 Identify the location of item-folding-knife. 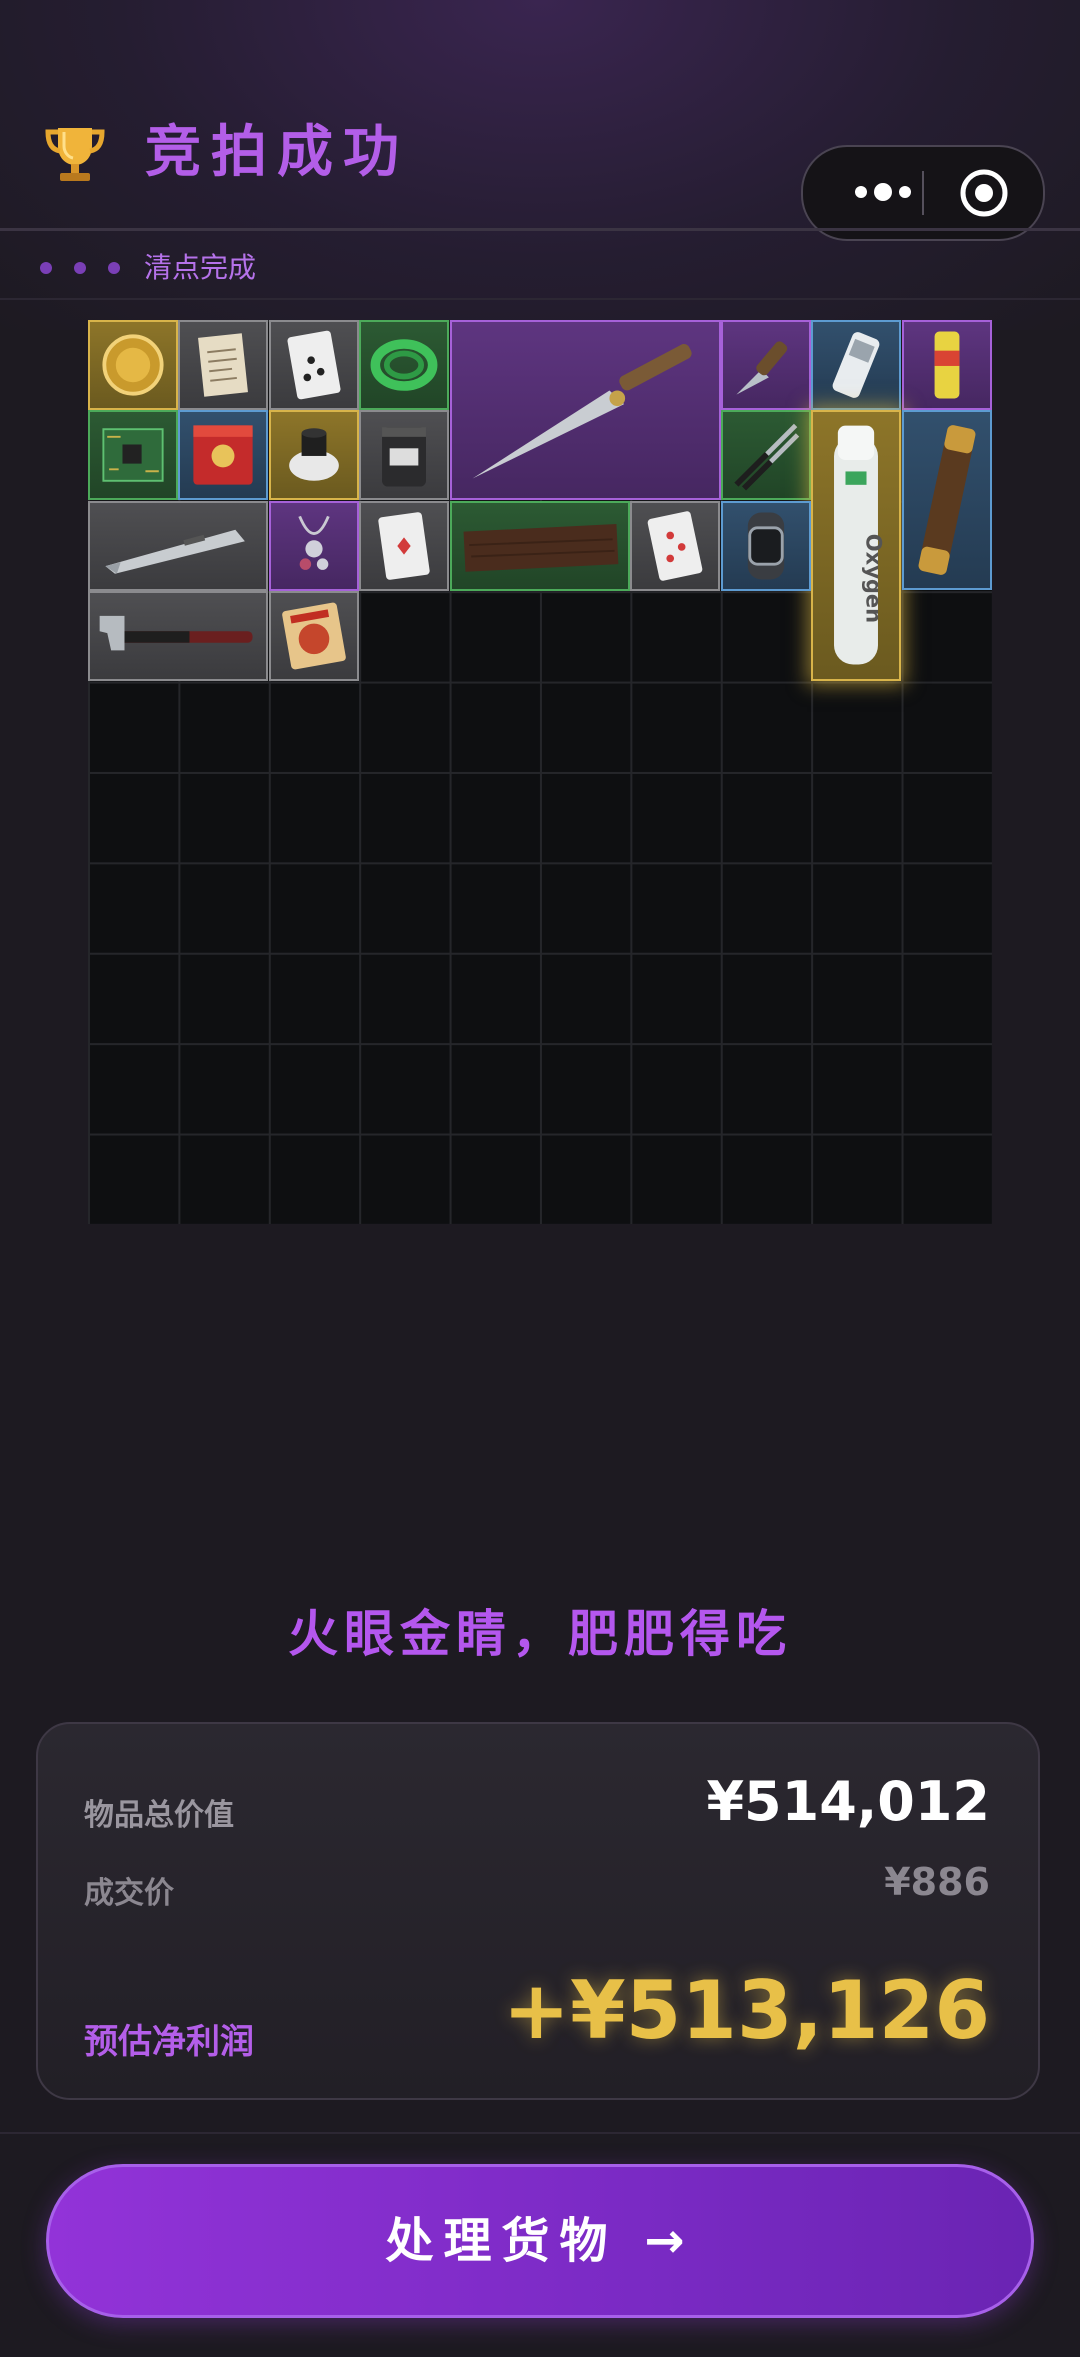
(765, 365).